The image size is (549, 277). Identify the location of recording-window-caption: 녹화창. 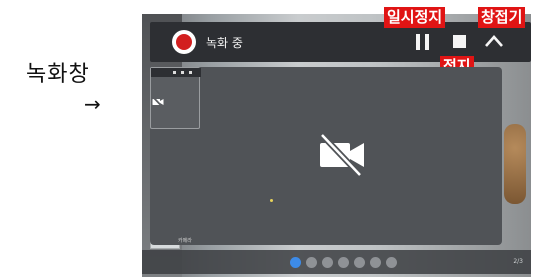
(58, 74).